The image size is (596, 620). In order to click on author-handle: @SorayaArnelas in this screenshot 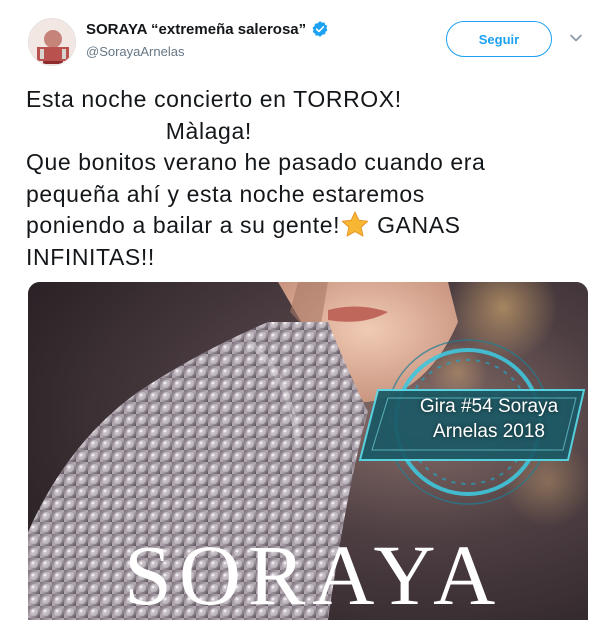, I will do `click(135, 51)`.